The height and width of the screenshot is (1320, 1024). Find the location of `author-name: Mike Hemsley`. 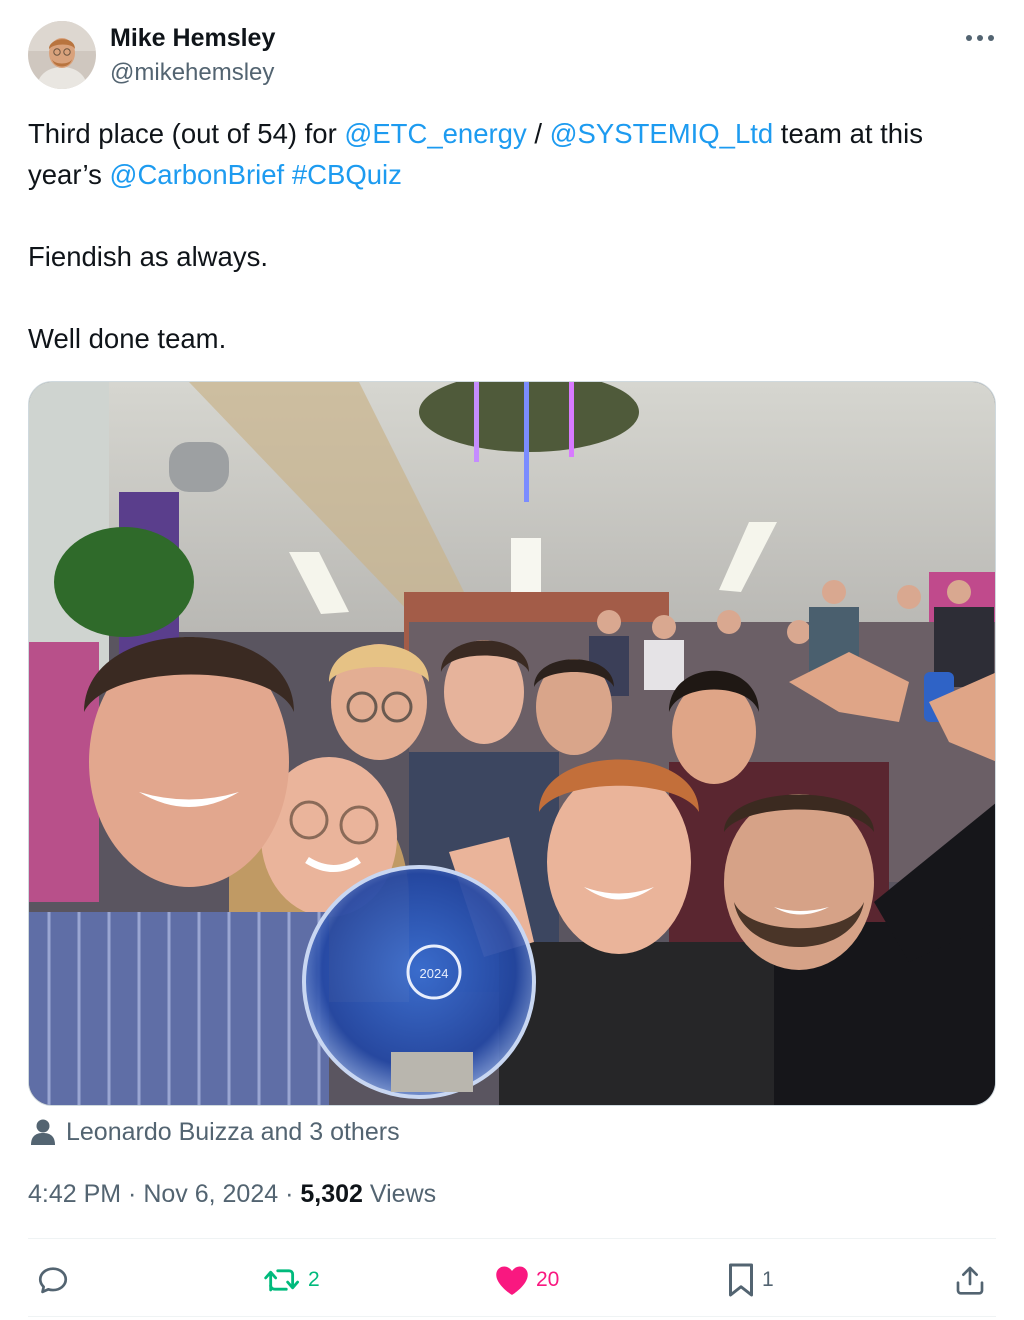

author-name: Mike Hemsley is located at coordinates (192, 38).